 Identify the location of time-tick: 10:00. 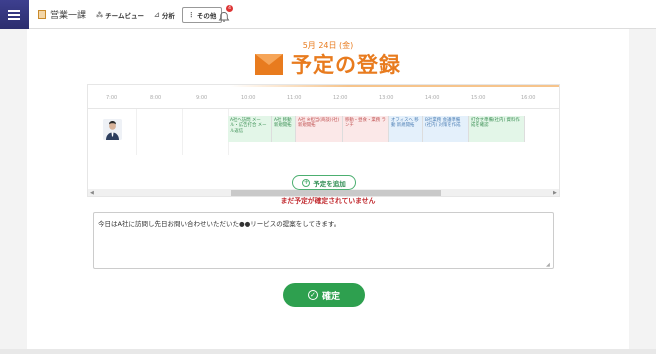
(248, 98).